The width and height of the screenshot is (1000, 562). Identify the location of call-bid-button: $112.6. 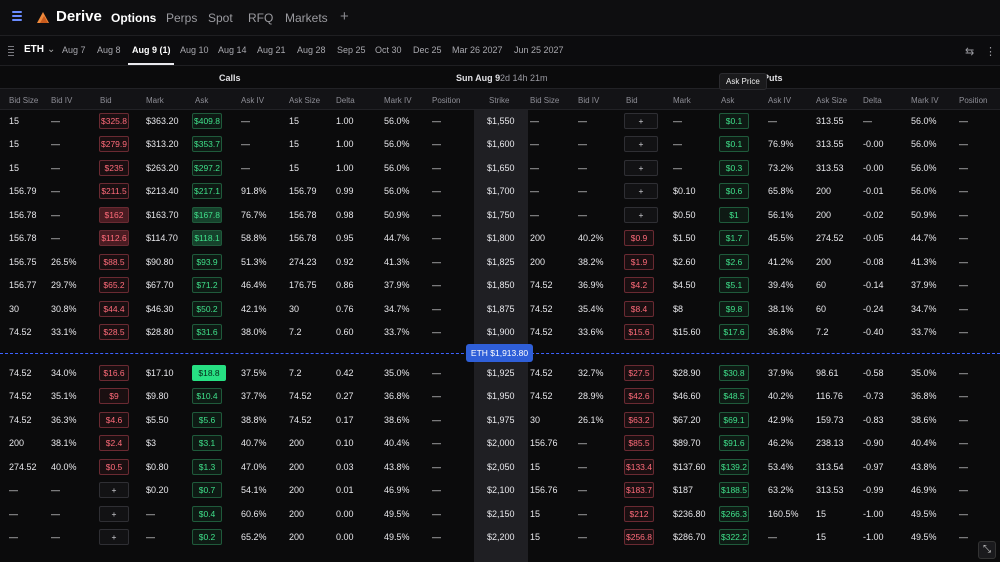
(114, 238).